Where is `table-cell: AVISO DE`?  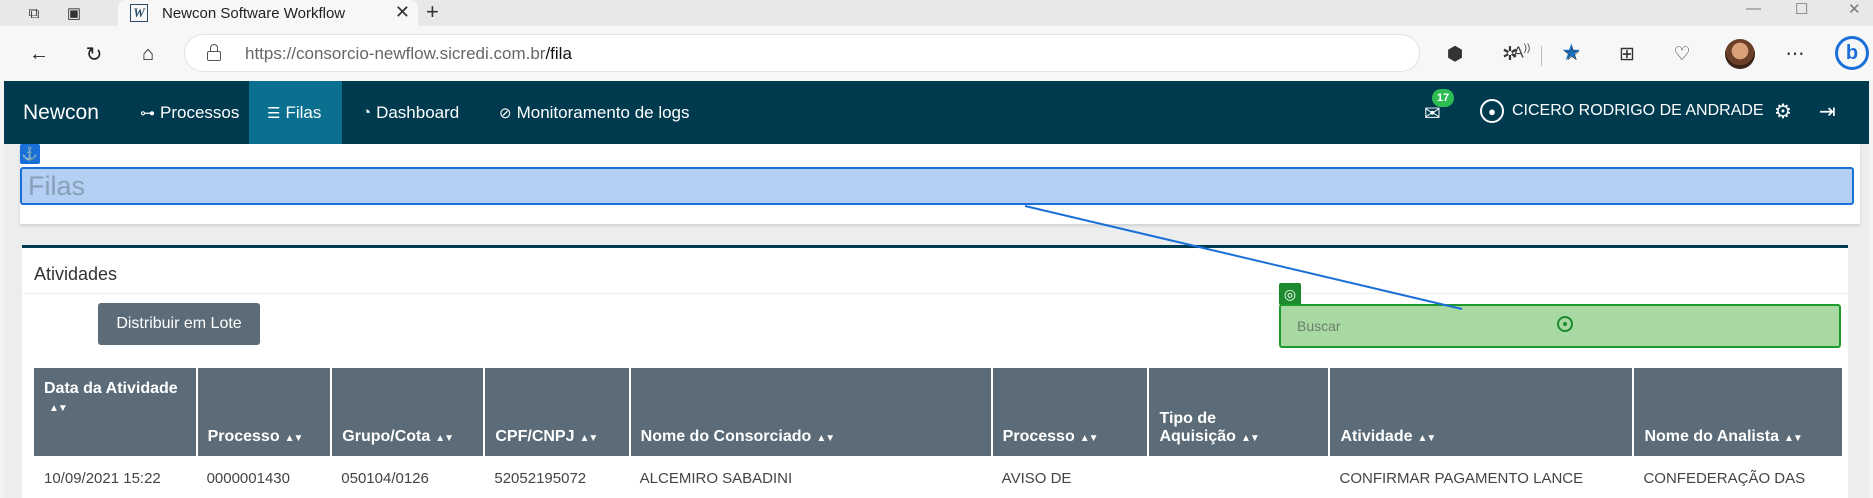 table-cell: AVISO DE is located at coordinates (1036, 478).